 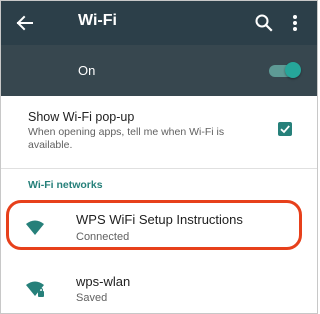 What do you see at coordinates (87, 70) in the screenshot?
I see `wifi-switch-label: On` at bounding box center [87, 70].